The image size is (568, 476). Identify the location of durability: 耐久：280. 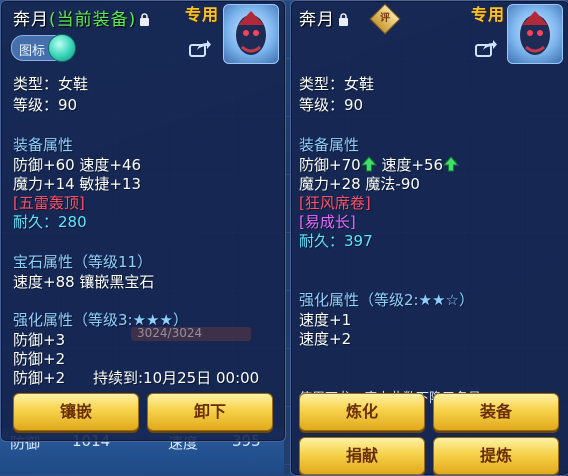
(50, 221).